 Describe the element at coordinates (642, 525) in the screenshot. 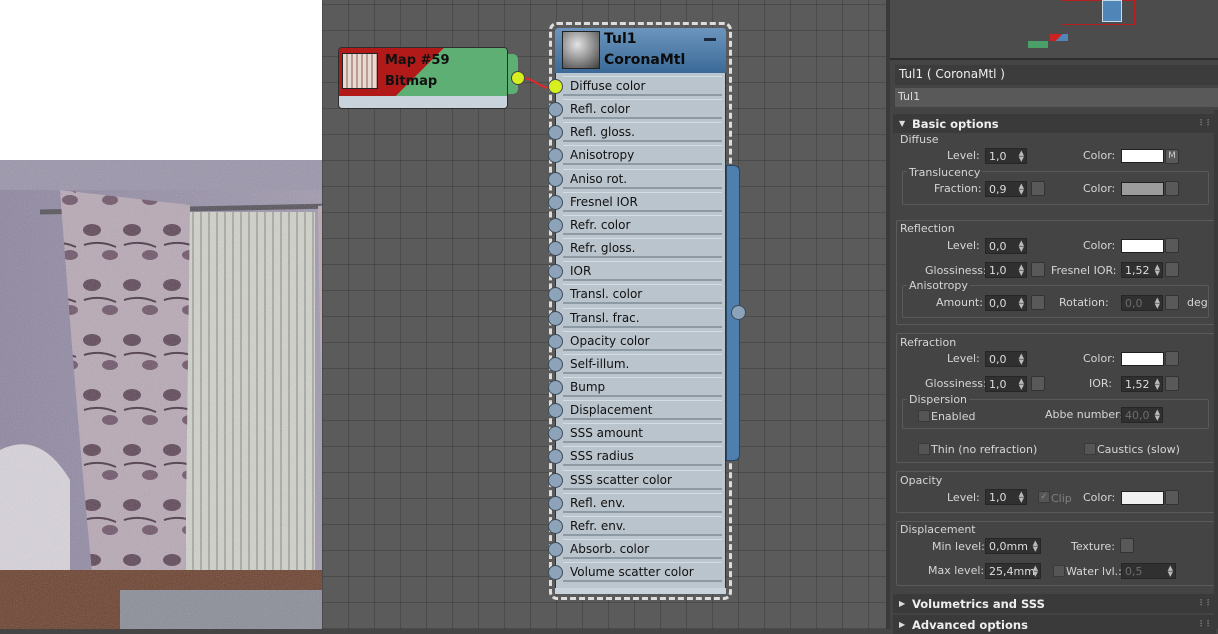

I see `slot-refr-env: Refr. env.` at that location.